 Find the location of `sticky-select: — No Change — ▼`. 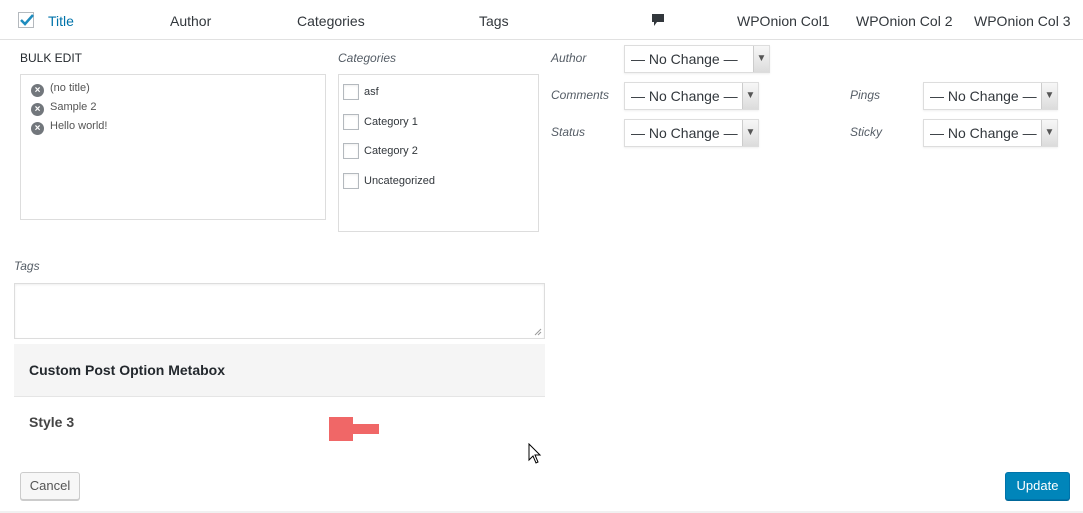

sticky-select: — No Change — ▼ is located at coordinates (990, 133).